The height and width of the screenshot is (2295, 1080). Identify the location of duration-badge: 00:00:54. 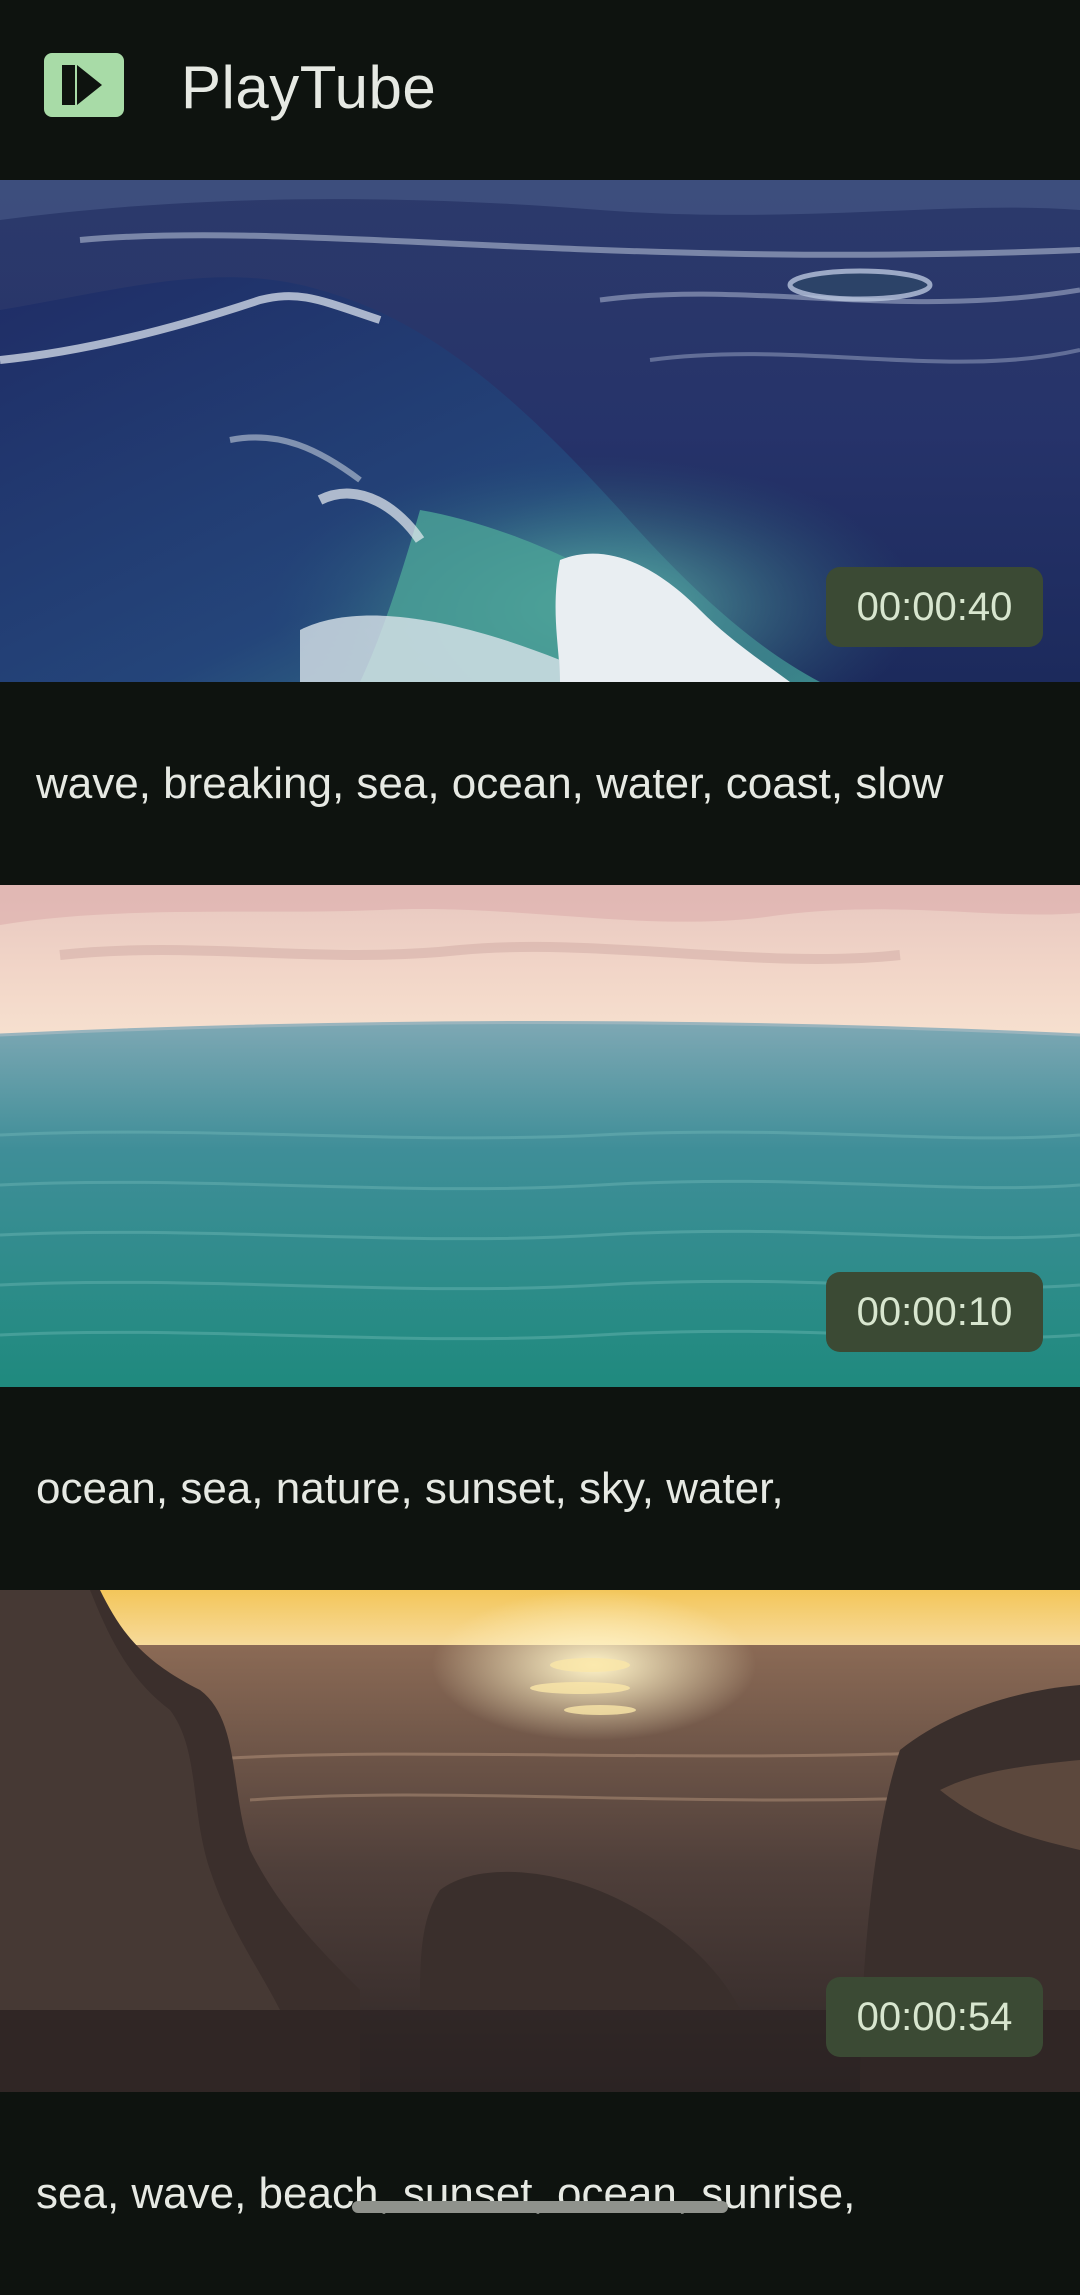
(934, 2017).